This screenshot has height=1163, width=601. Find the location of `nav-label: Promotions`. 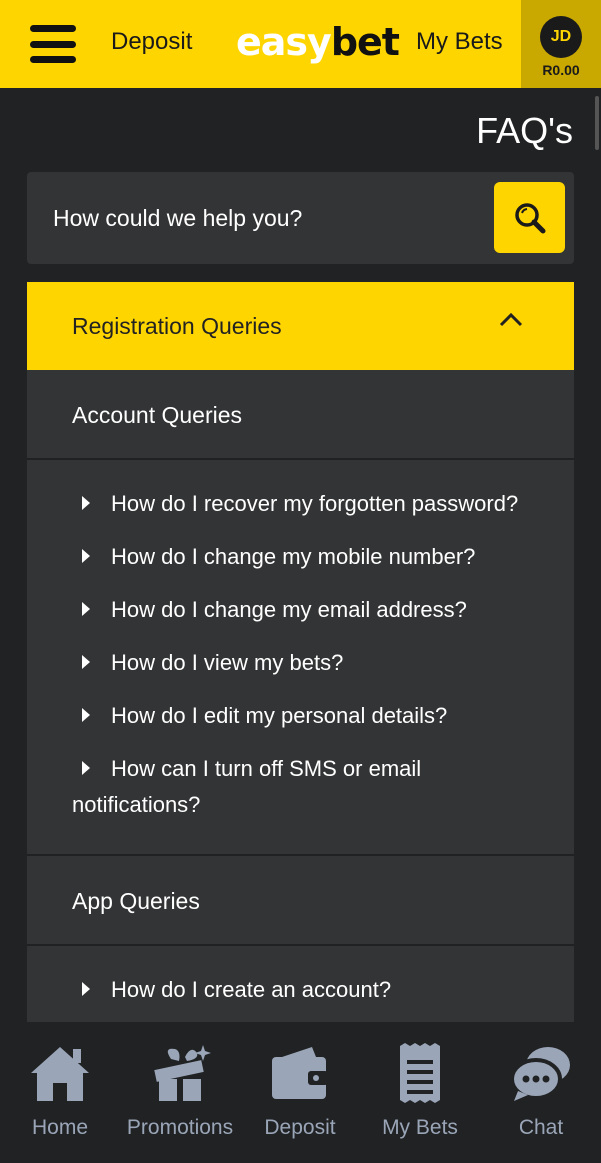

nav-label: Promotions is located at coordinates (180, 1127).